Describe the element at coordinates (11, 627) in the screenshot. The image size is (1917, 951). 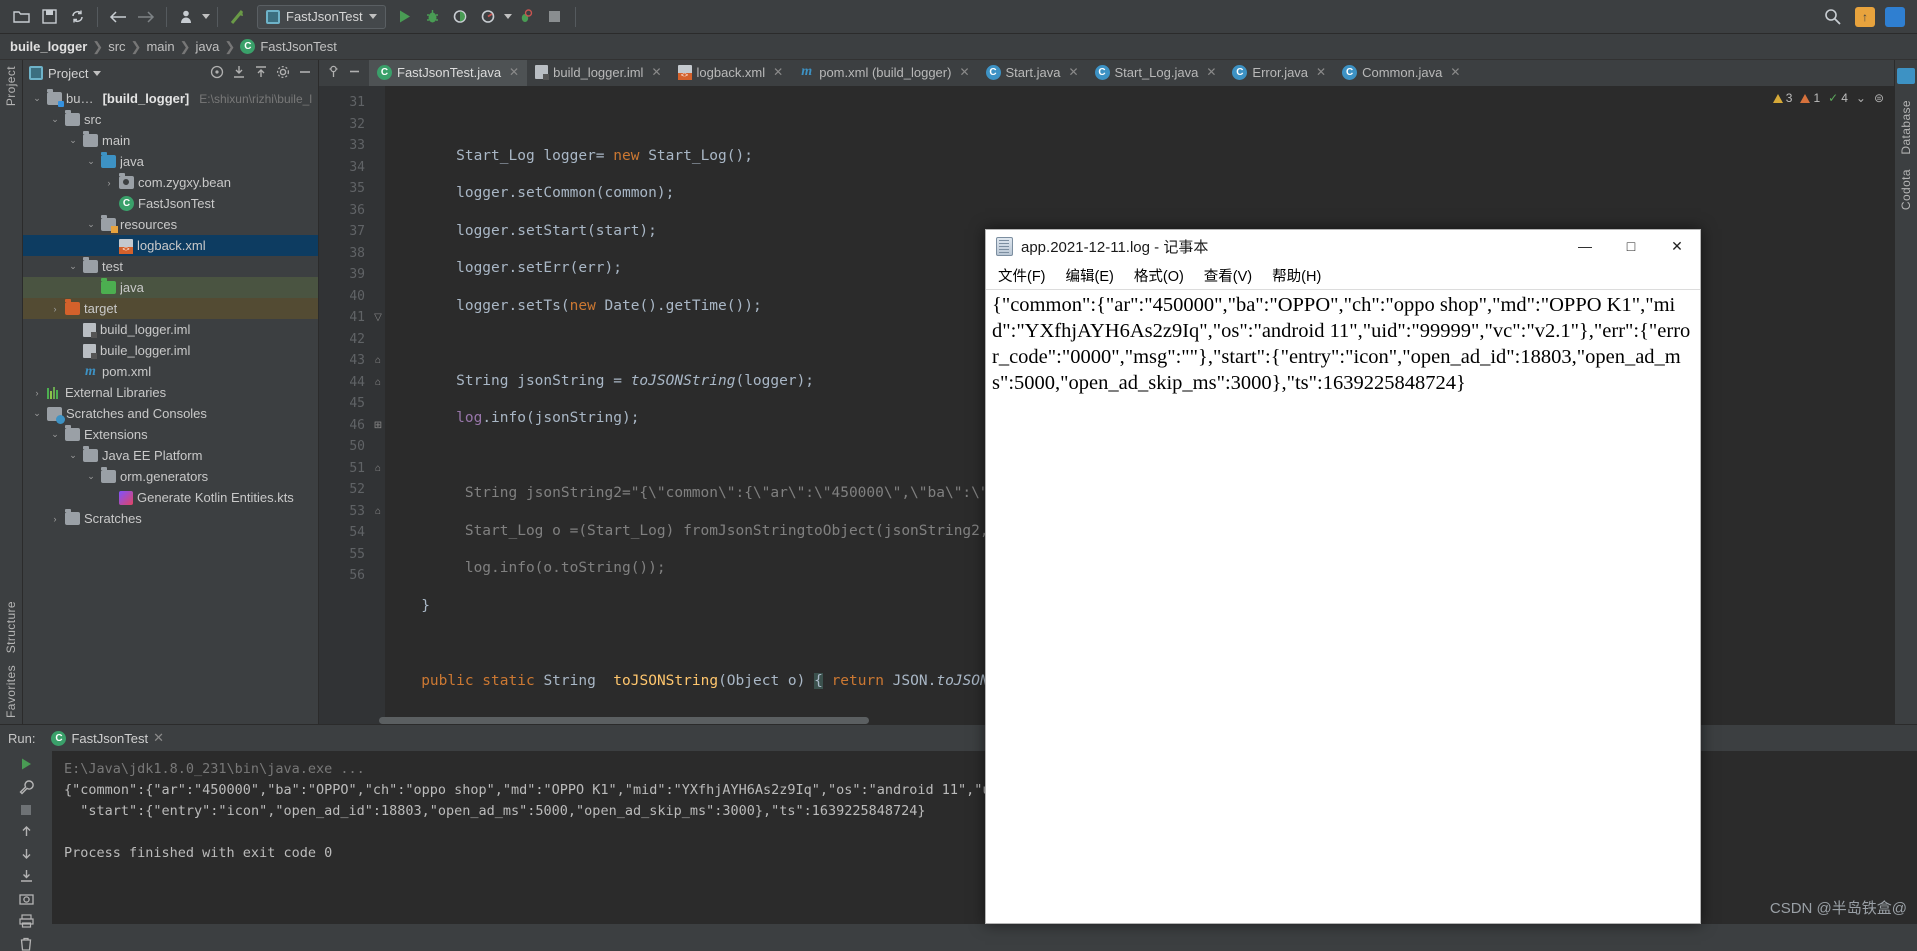
I see `rail-button-structure: Structure` at that location.